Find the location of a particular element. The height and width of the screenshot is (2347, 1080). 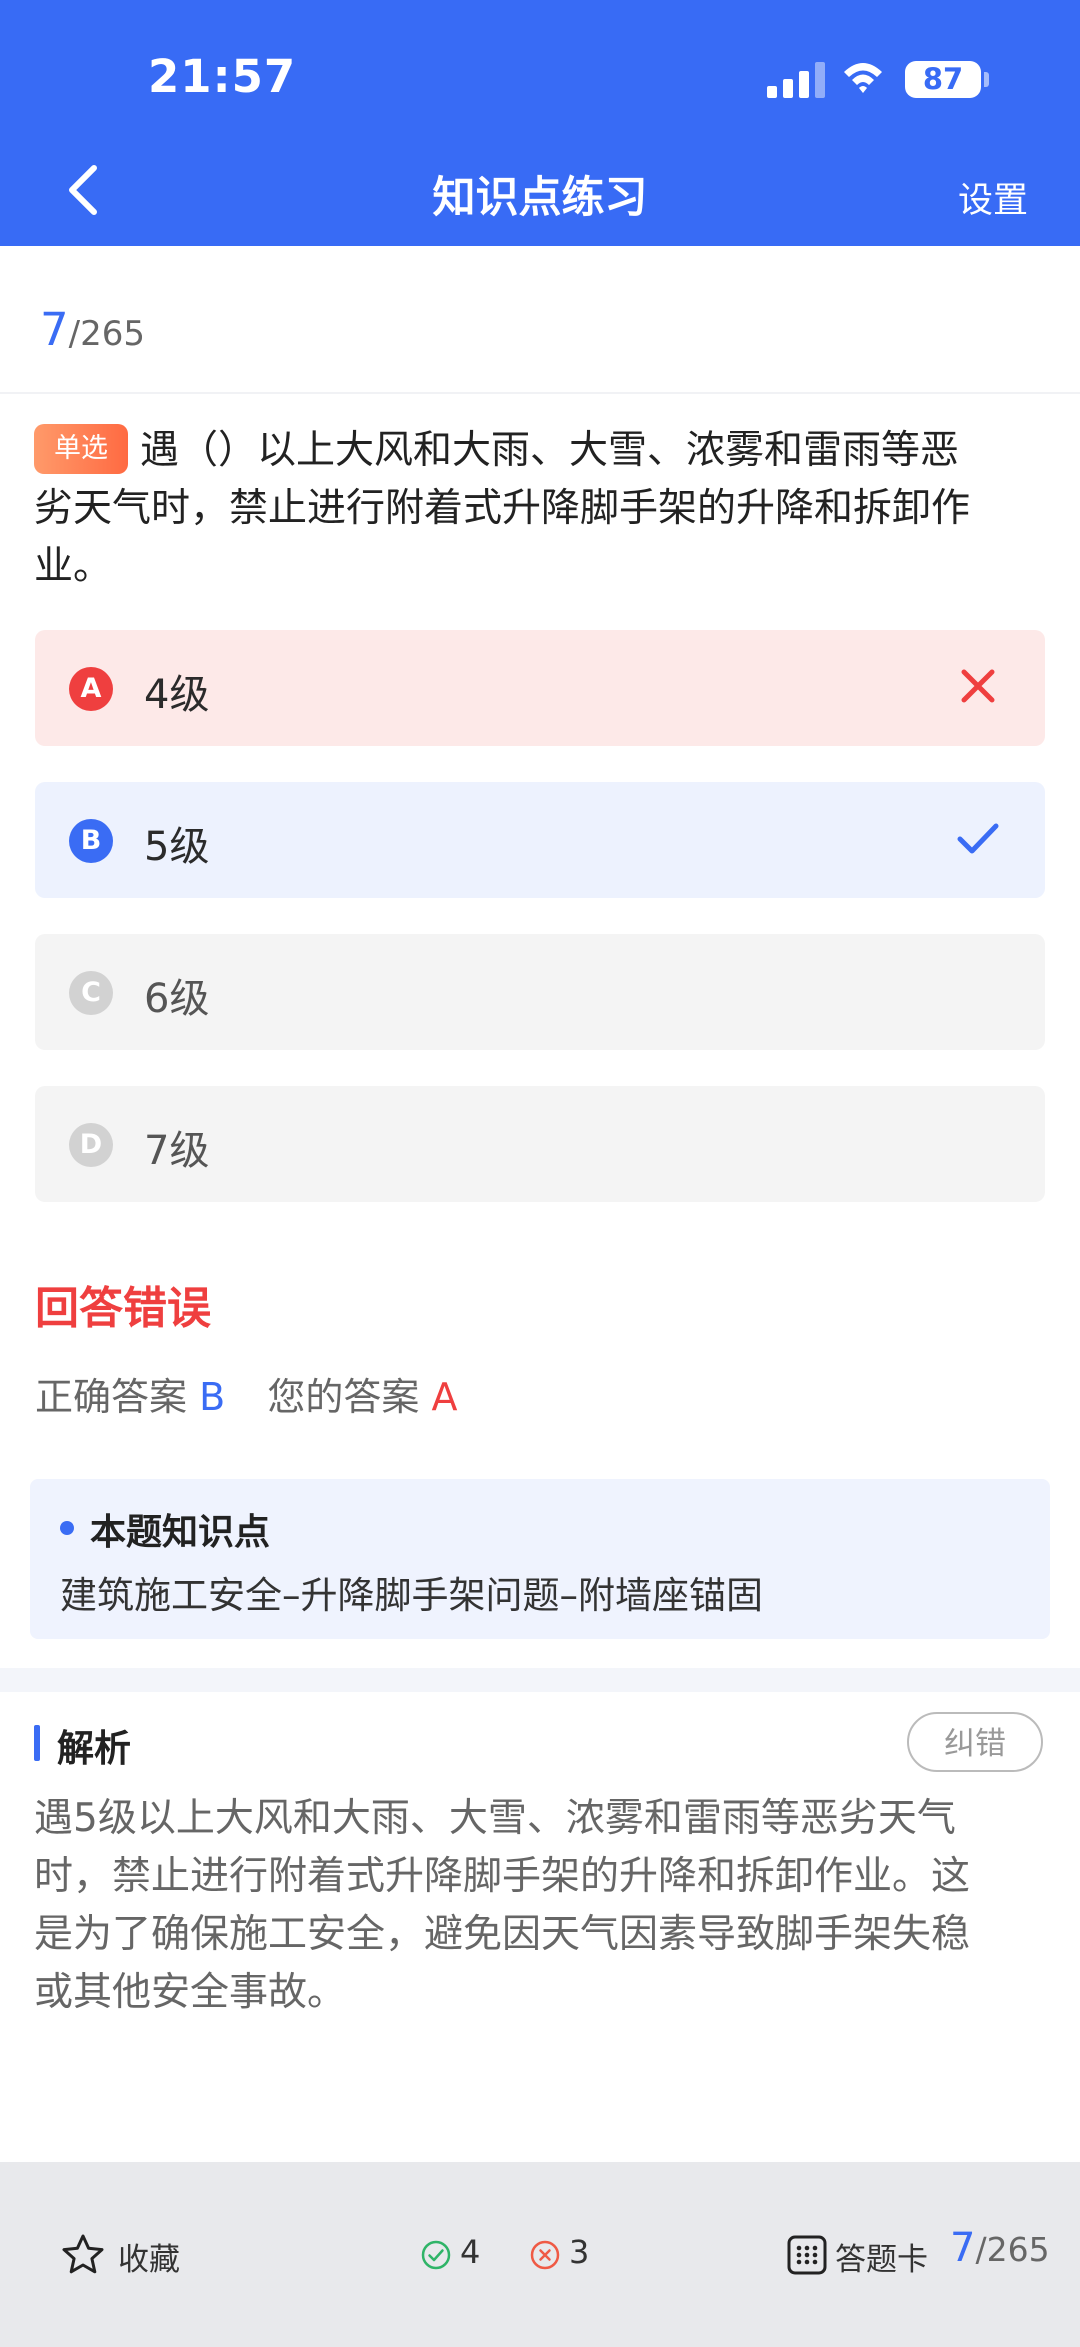

option-text: 7级 is located at coordinates (177, 1151).